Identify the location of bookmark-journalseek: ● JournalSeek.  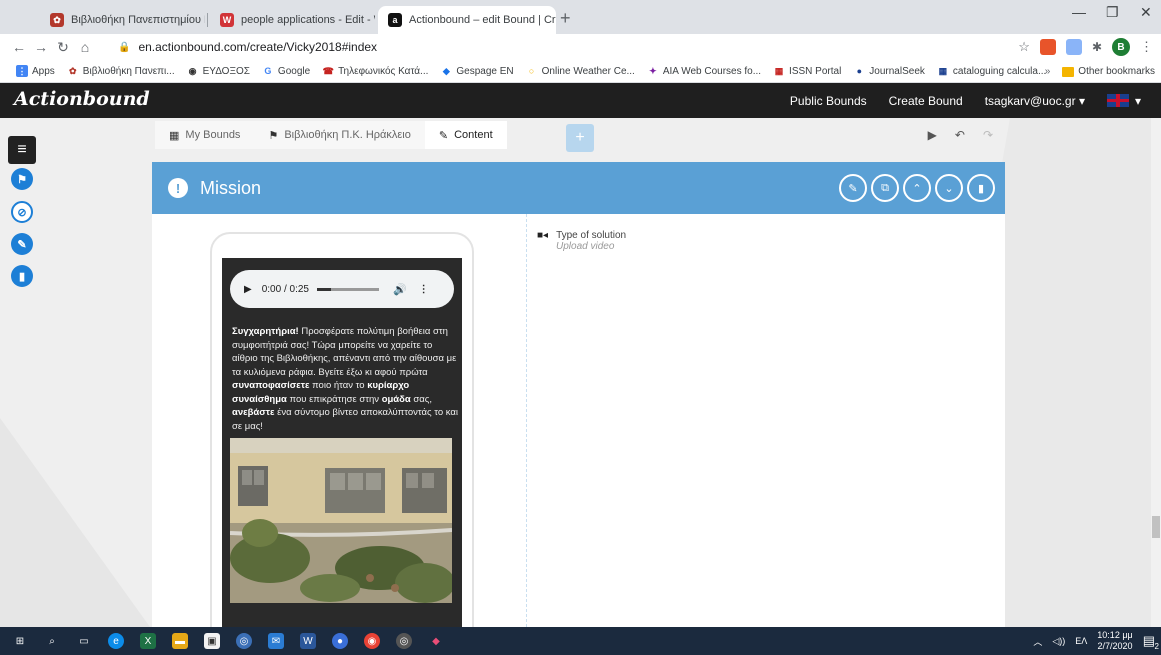
(889, 71).